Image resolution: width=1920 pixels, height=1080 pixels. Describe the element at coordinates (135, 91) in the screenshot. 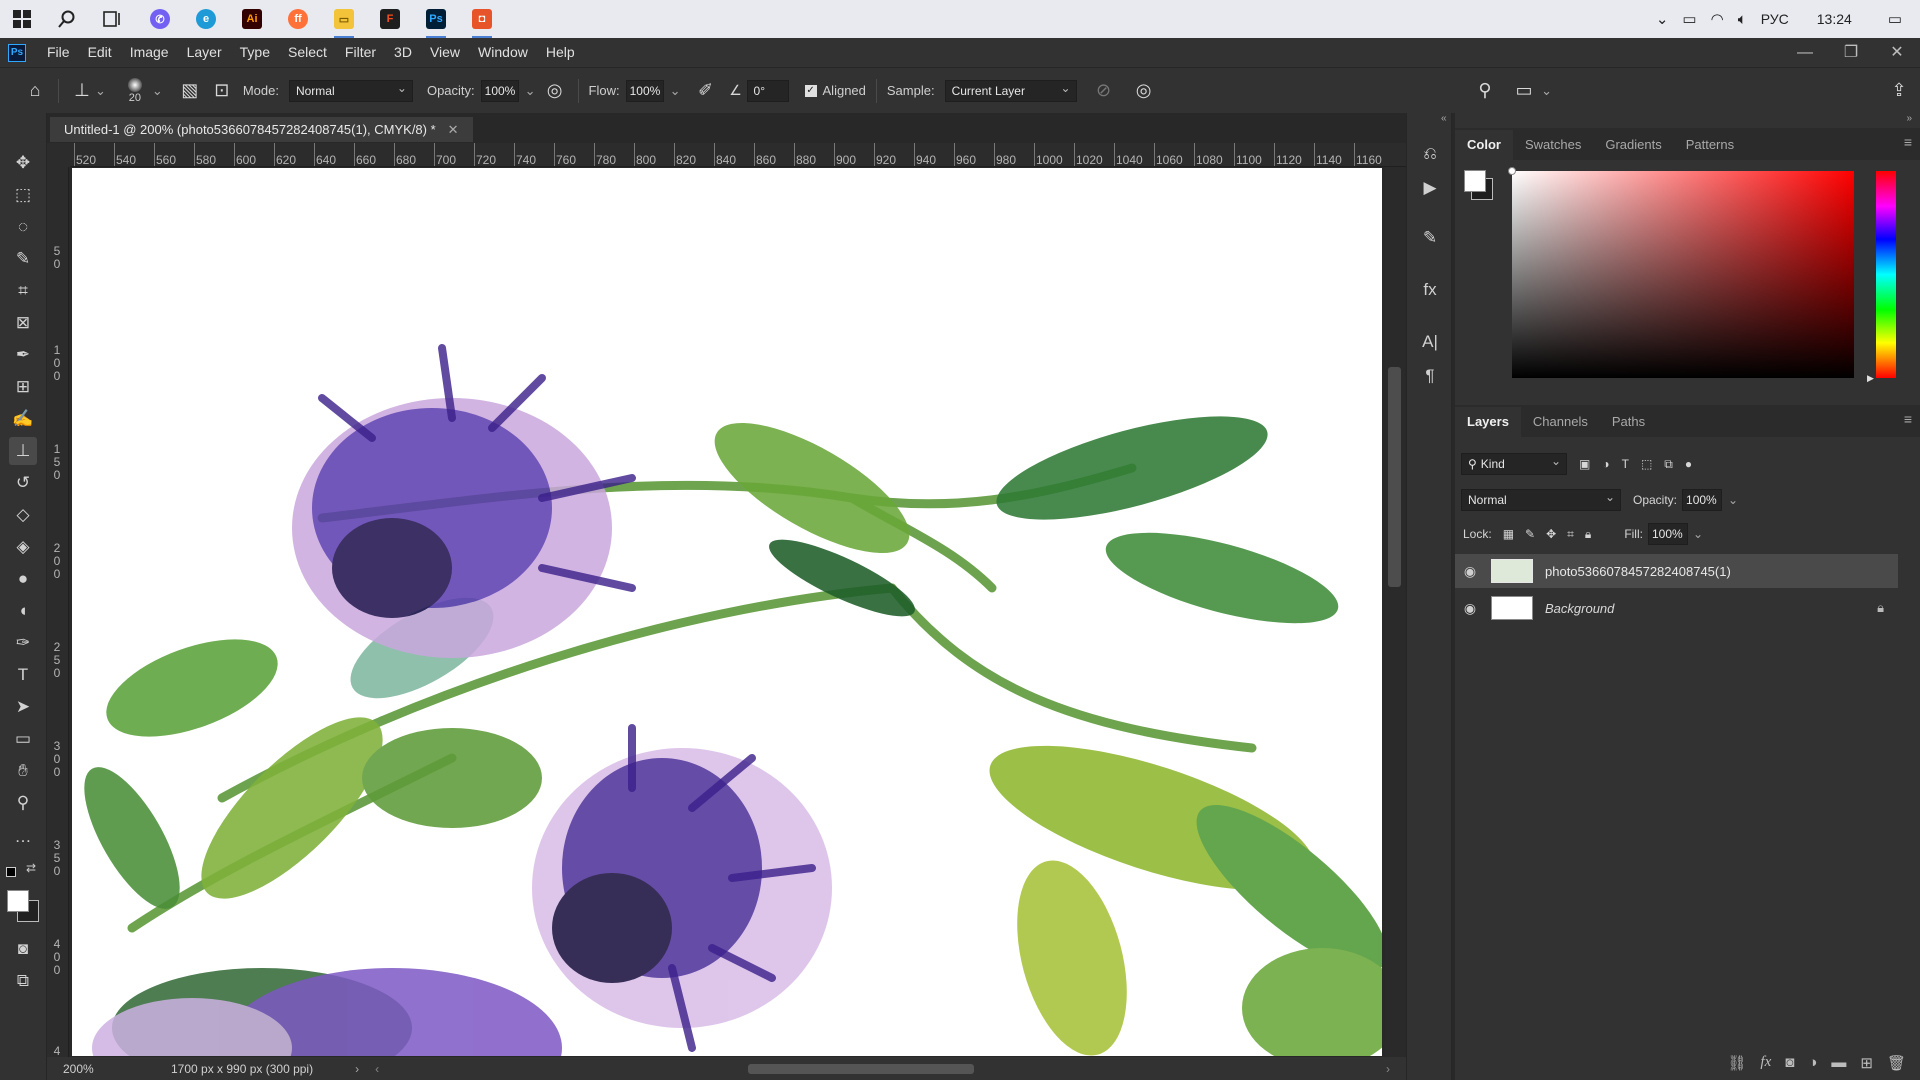

I see `brush-preview: 20` at that location.